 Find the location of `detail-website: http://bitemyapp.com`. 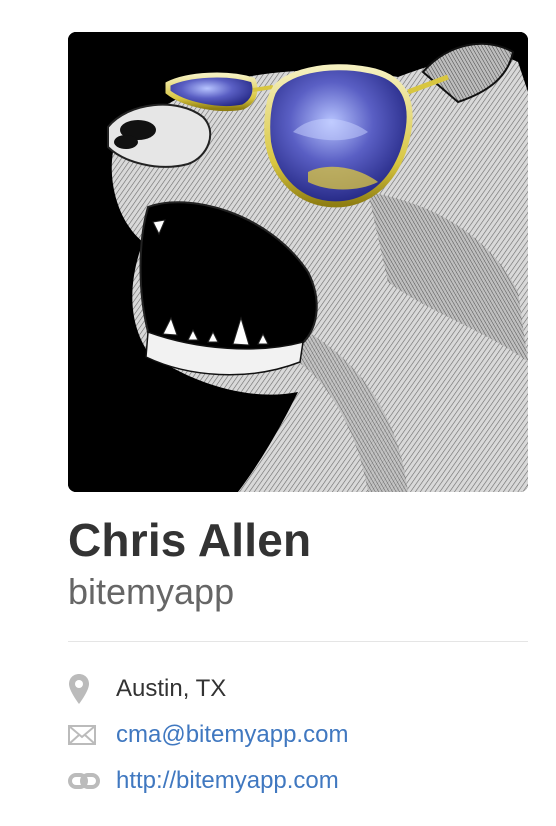

detail-website: http://bitemyapp.com is located at coordinates (298, 781).